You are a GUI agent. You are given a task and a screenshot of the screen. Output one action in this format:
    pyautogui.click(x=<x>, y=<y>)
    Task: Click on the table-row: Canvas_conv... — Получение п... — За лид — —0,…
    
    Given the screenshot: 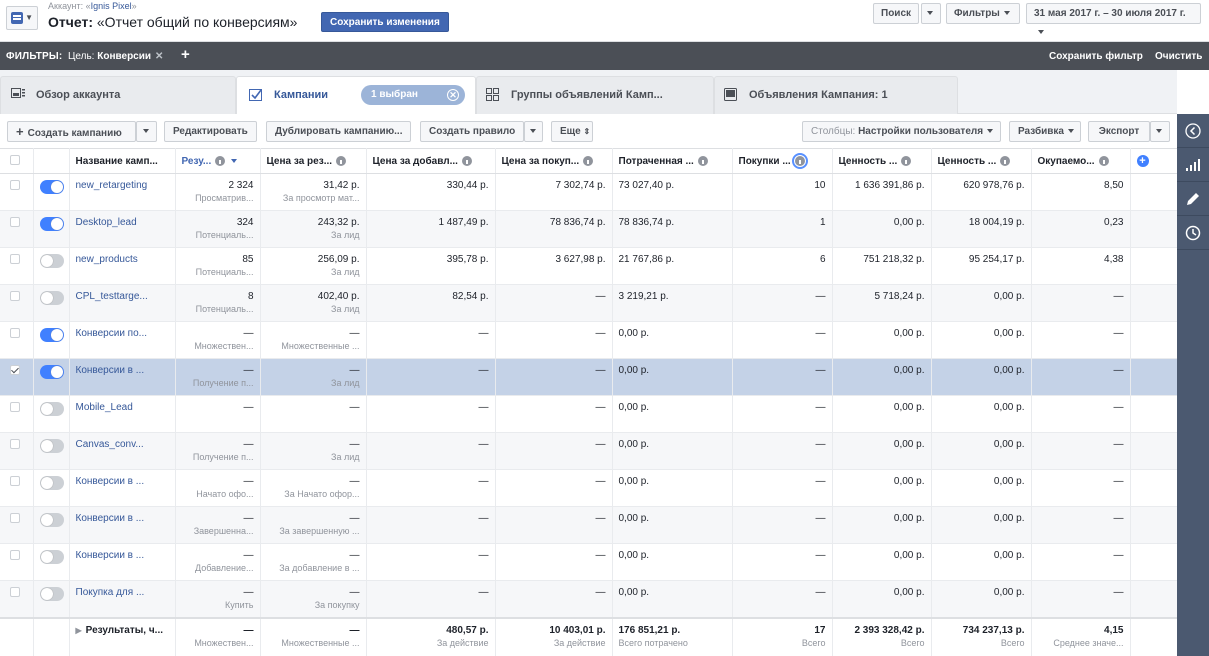 What is the action you would take?
    pyautogui.click(x=588, y=451)
    